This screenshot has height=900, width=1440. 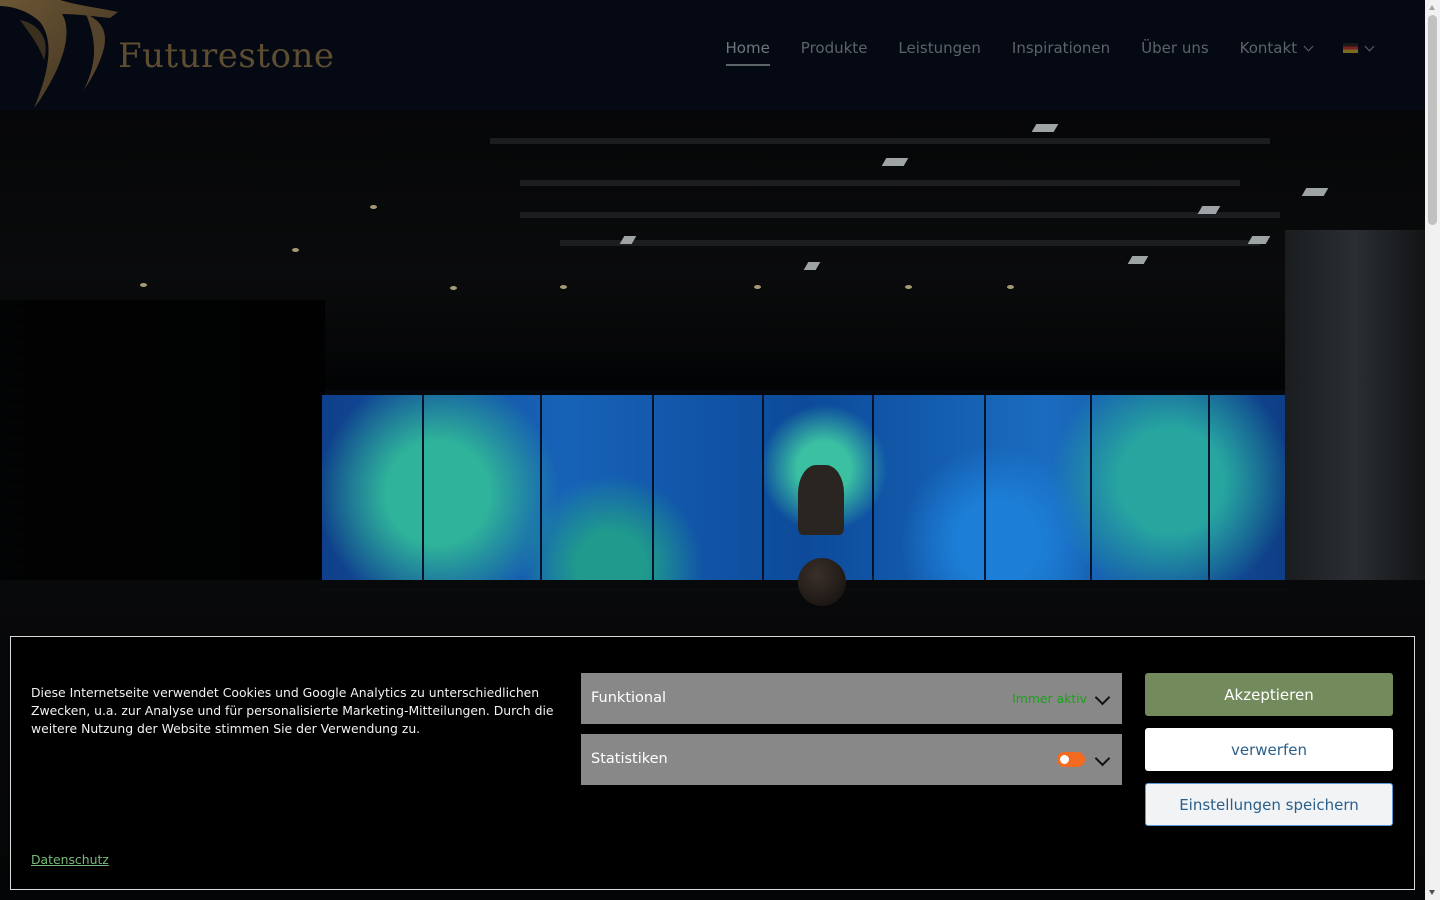 I want to click on nav-item-label: Home, so click(x=747, y=48).